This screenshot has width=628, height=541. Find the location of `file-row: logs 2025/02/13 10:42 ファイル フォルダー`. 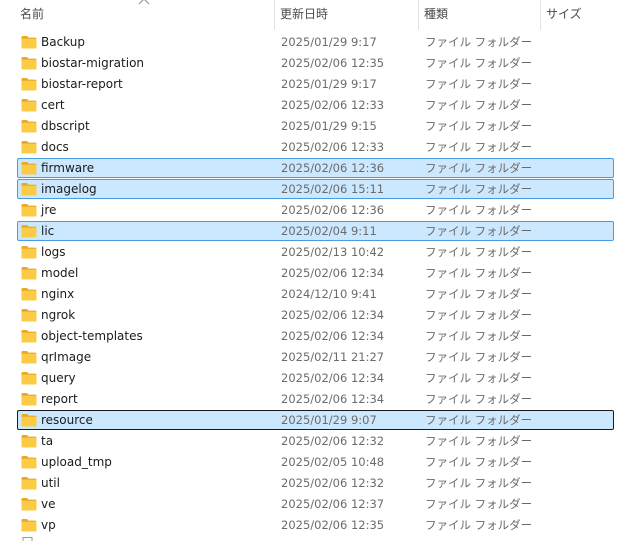

file-row: logs 2025/02/13 10:42 ファイル フォルダー is located at coordinates (314, 252).